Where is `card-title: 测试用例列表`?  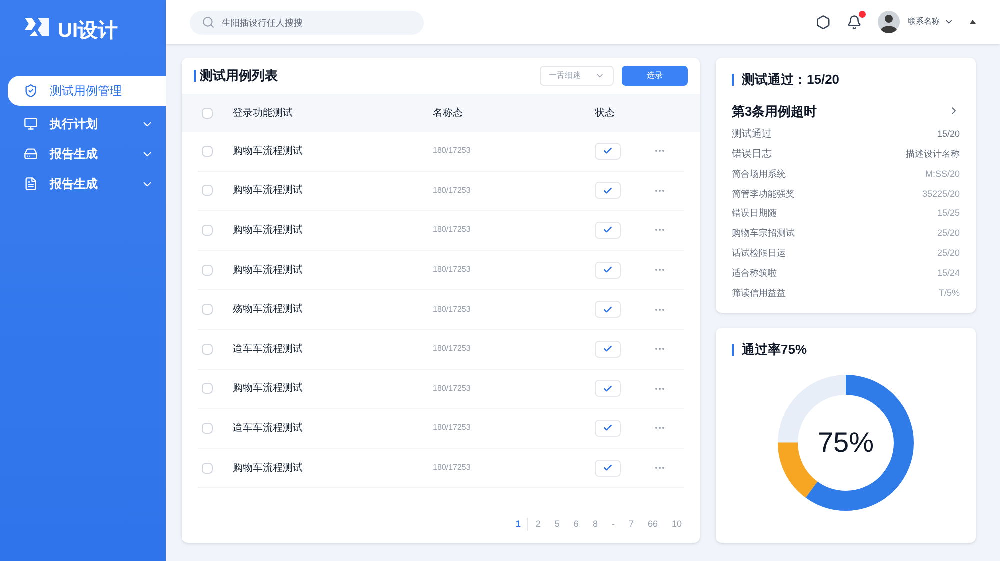 card-title: 测试用例列表 is located at coordinates (239, 76).